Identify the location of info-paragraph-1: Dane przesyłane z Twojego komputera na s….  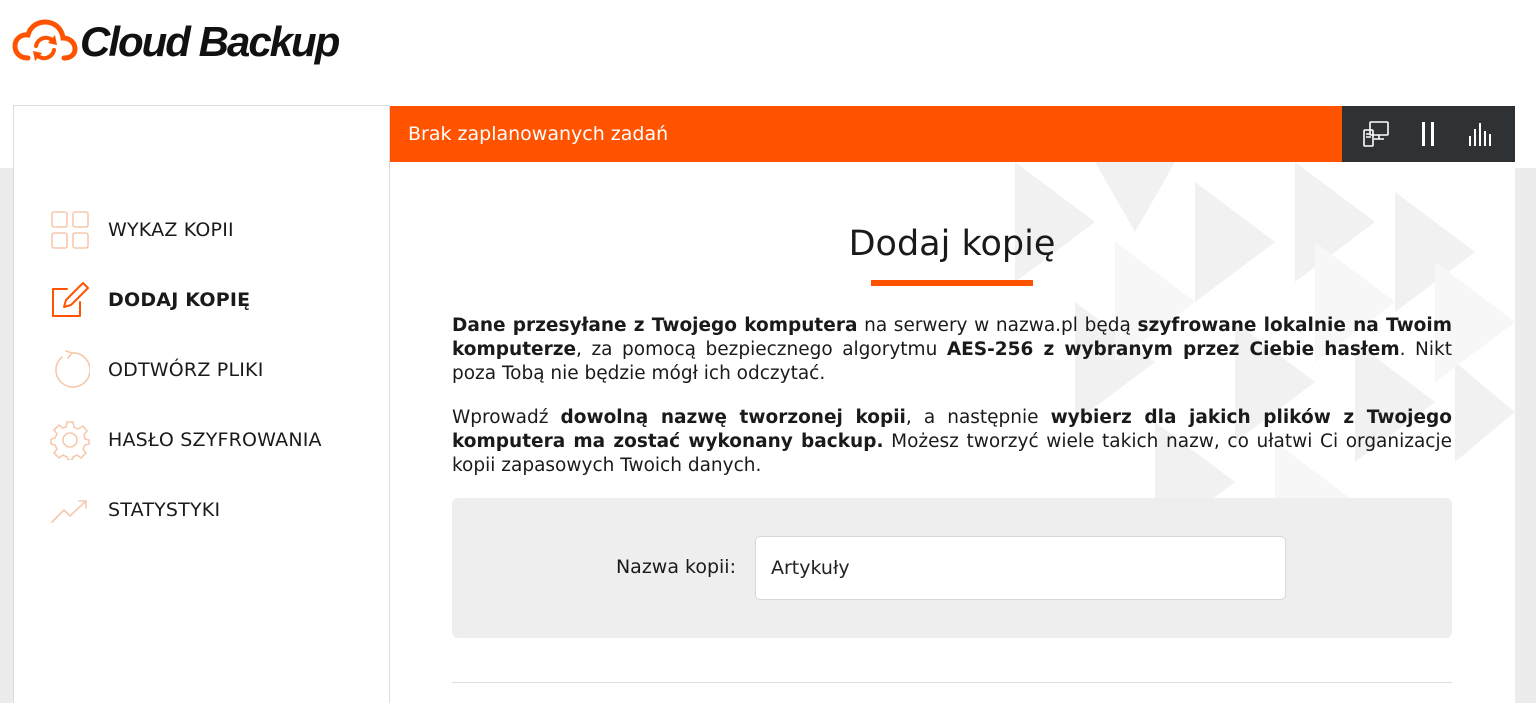
(952, 350).